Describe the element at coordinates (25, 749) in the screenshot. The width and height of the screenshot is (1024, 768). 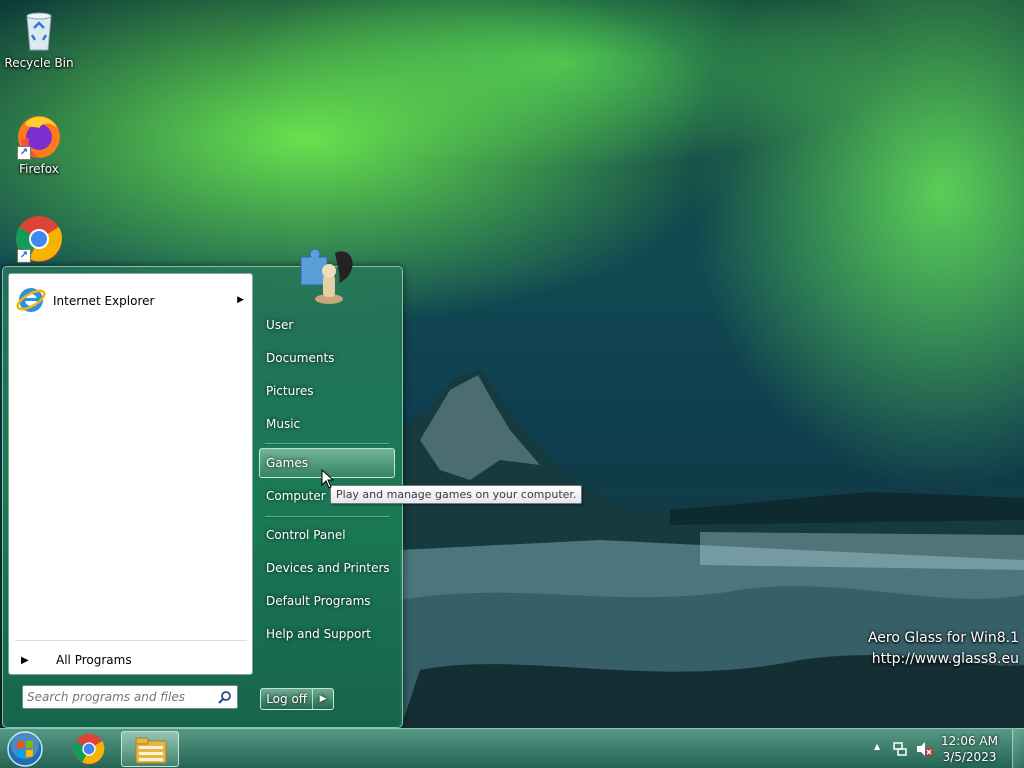
I see `start-button` at that location.